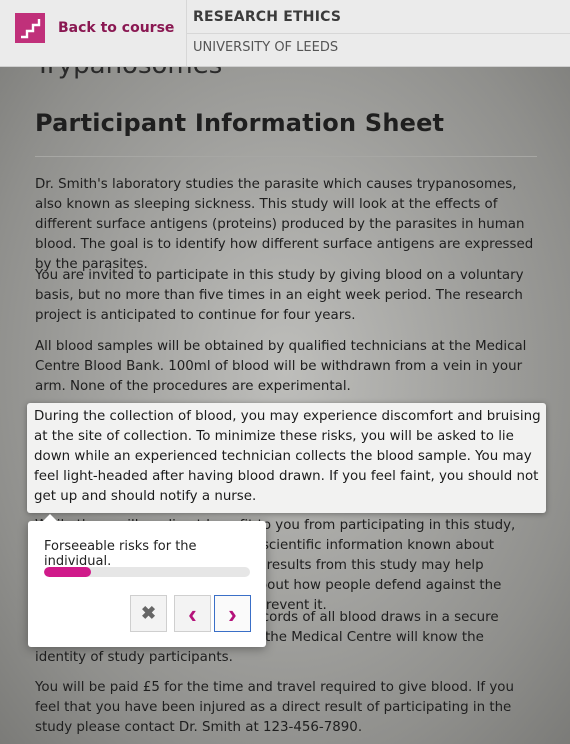  I want to click on tour-progress-bar, so click(147, 572).